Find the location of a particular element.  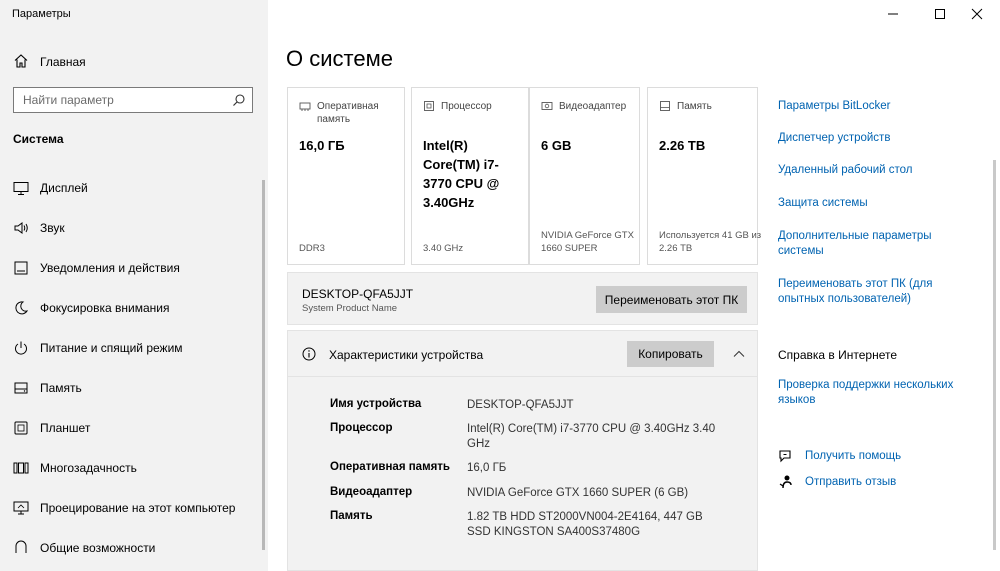

tablet-icon is located at coordinates (21, 428).